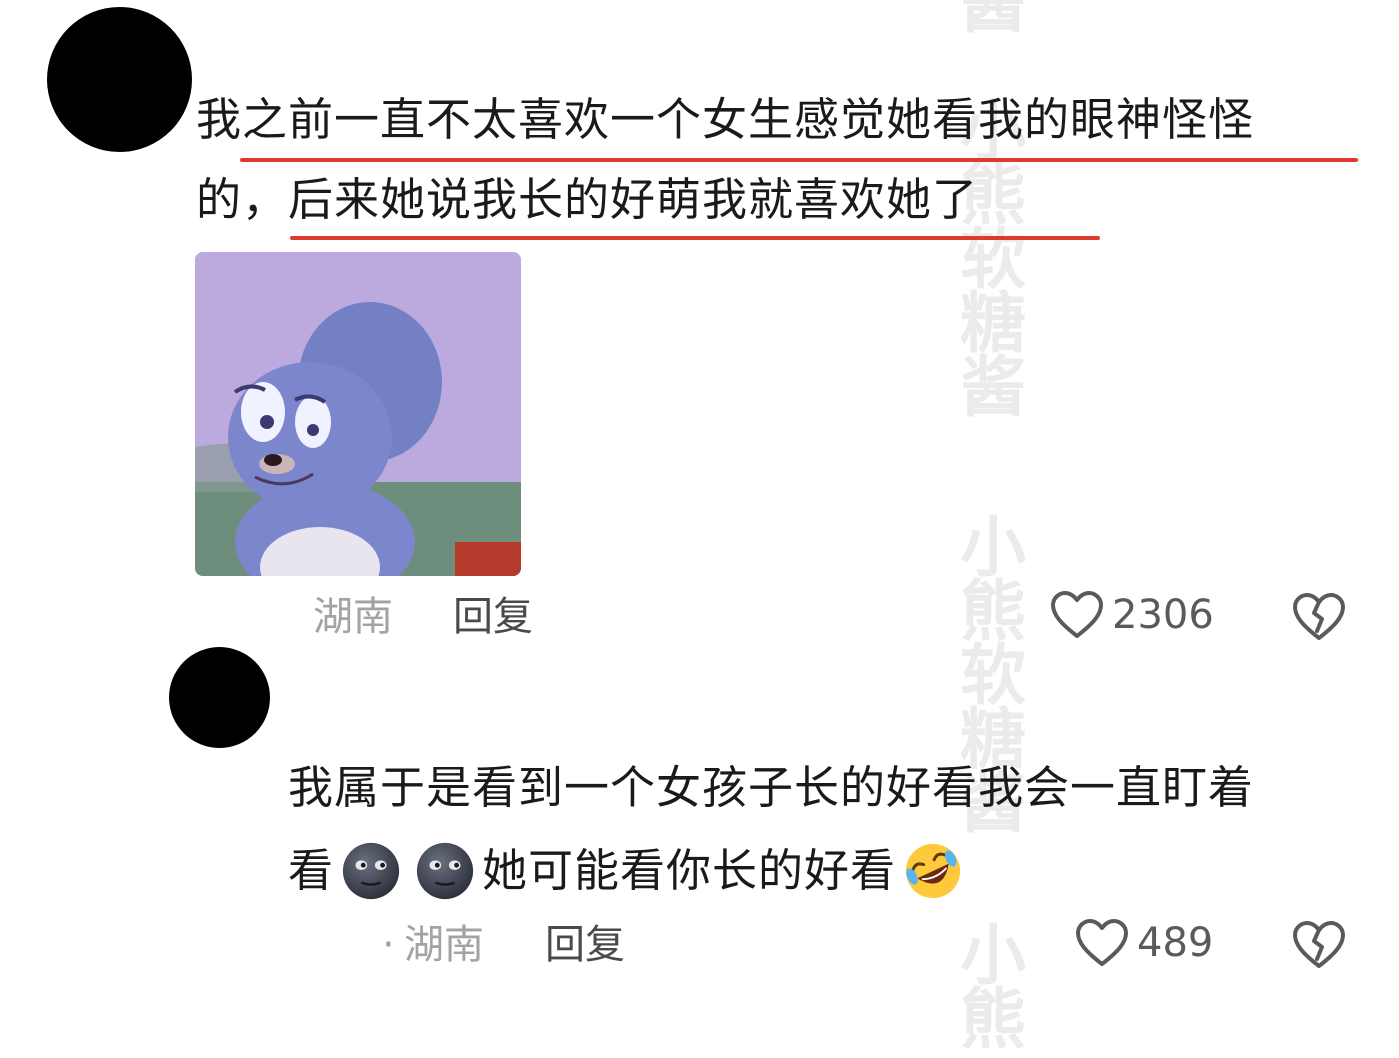 The width and height of the screenshot is (1399, 1058). What do you see at coordinates (771, 787) in the screenshot?
I see `comment-text-line: 我属于是看到一个女孩子长的好看我会一直盯着` at bounding box center [771, 787].